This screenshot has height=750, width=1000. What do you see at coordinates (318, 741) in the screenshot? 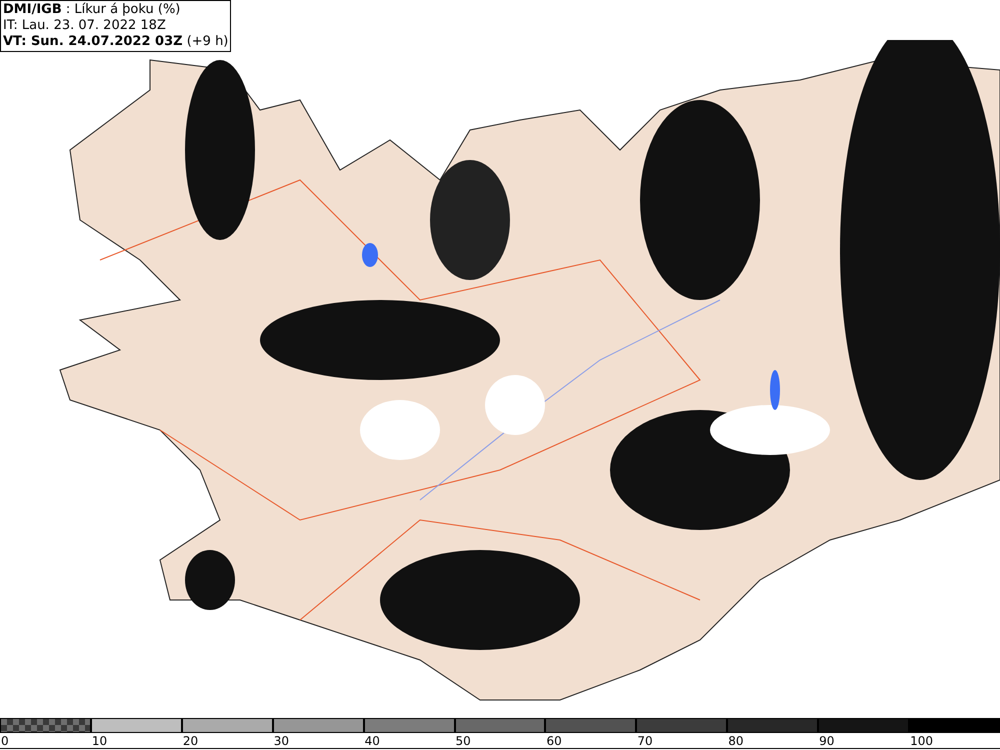
I see `legend-label: 30` at bounding box center [318, 741].